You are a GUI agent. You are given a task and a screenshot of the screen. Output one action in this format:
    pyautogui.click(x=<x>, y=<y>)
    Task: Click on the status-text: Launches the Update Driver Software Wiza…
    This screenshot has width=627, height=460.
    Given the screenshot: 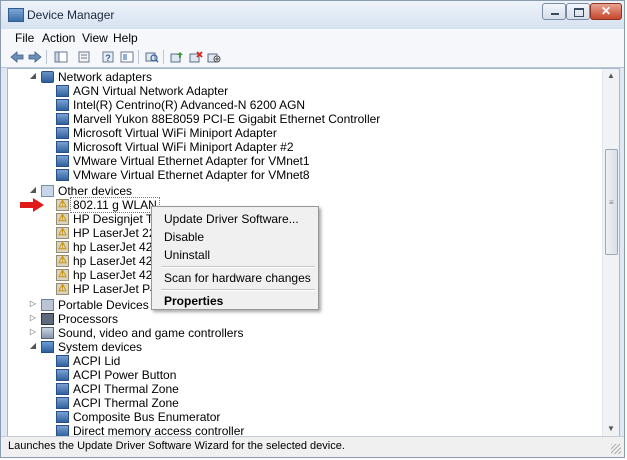 What is the action you would take?
    pyautogui.click(x=176, y=446)
    